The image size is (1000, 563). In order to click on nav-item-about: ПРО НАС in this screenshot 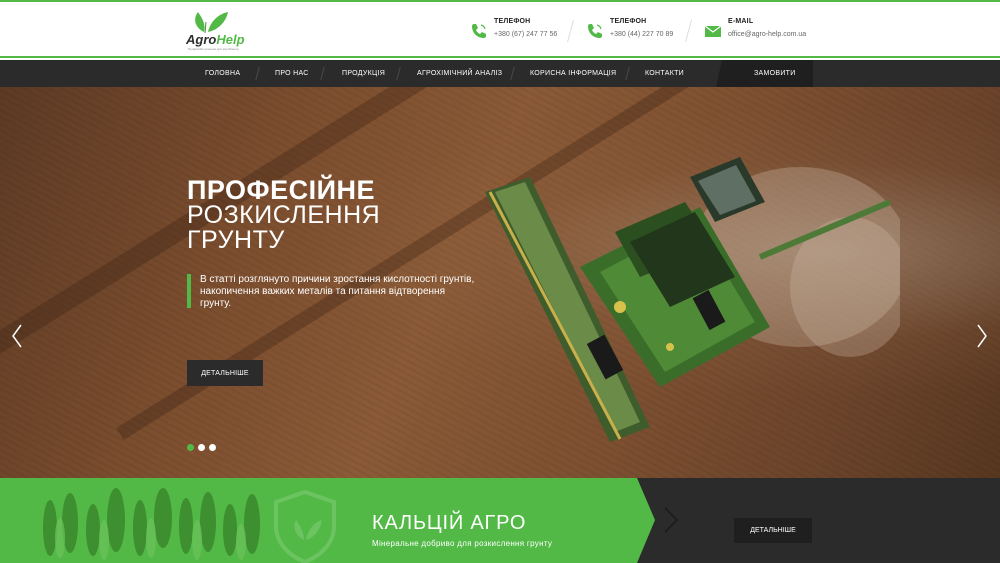, I will do `click(292, 73)`.